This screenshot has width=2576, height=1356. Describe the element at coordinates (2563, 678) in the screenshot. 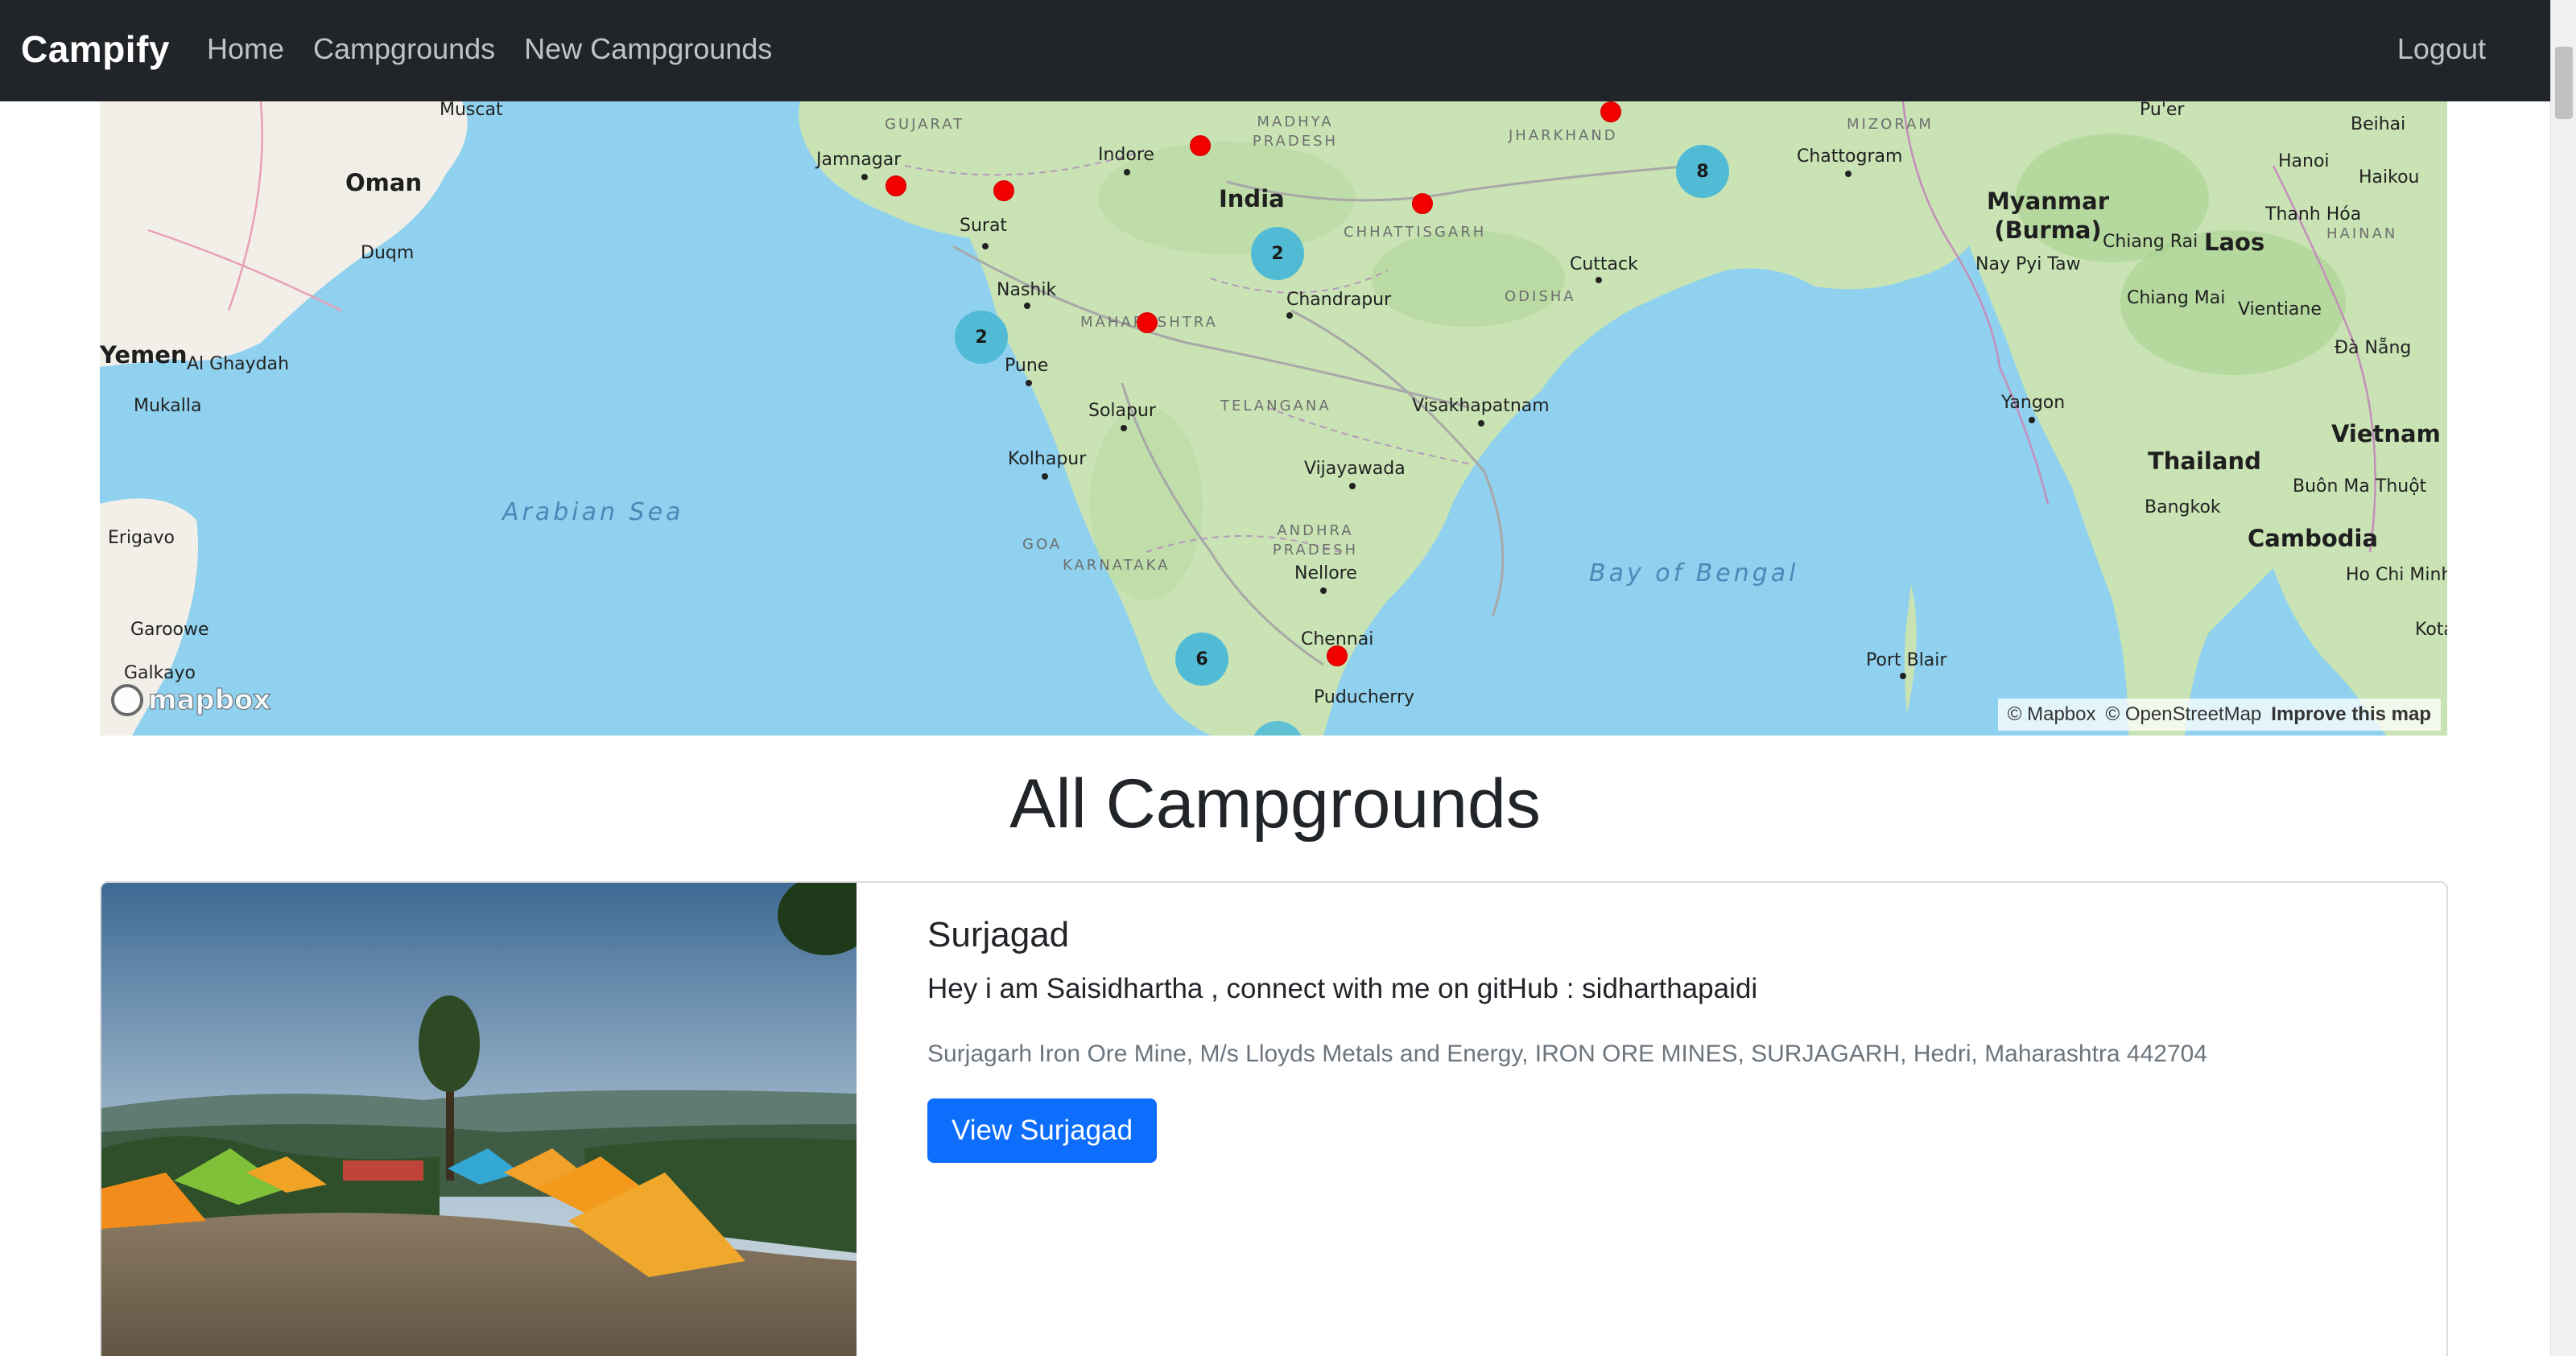

I see `page-scrollbar` at that location.